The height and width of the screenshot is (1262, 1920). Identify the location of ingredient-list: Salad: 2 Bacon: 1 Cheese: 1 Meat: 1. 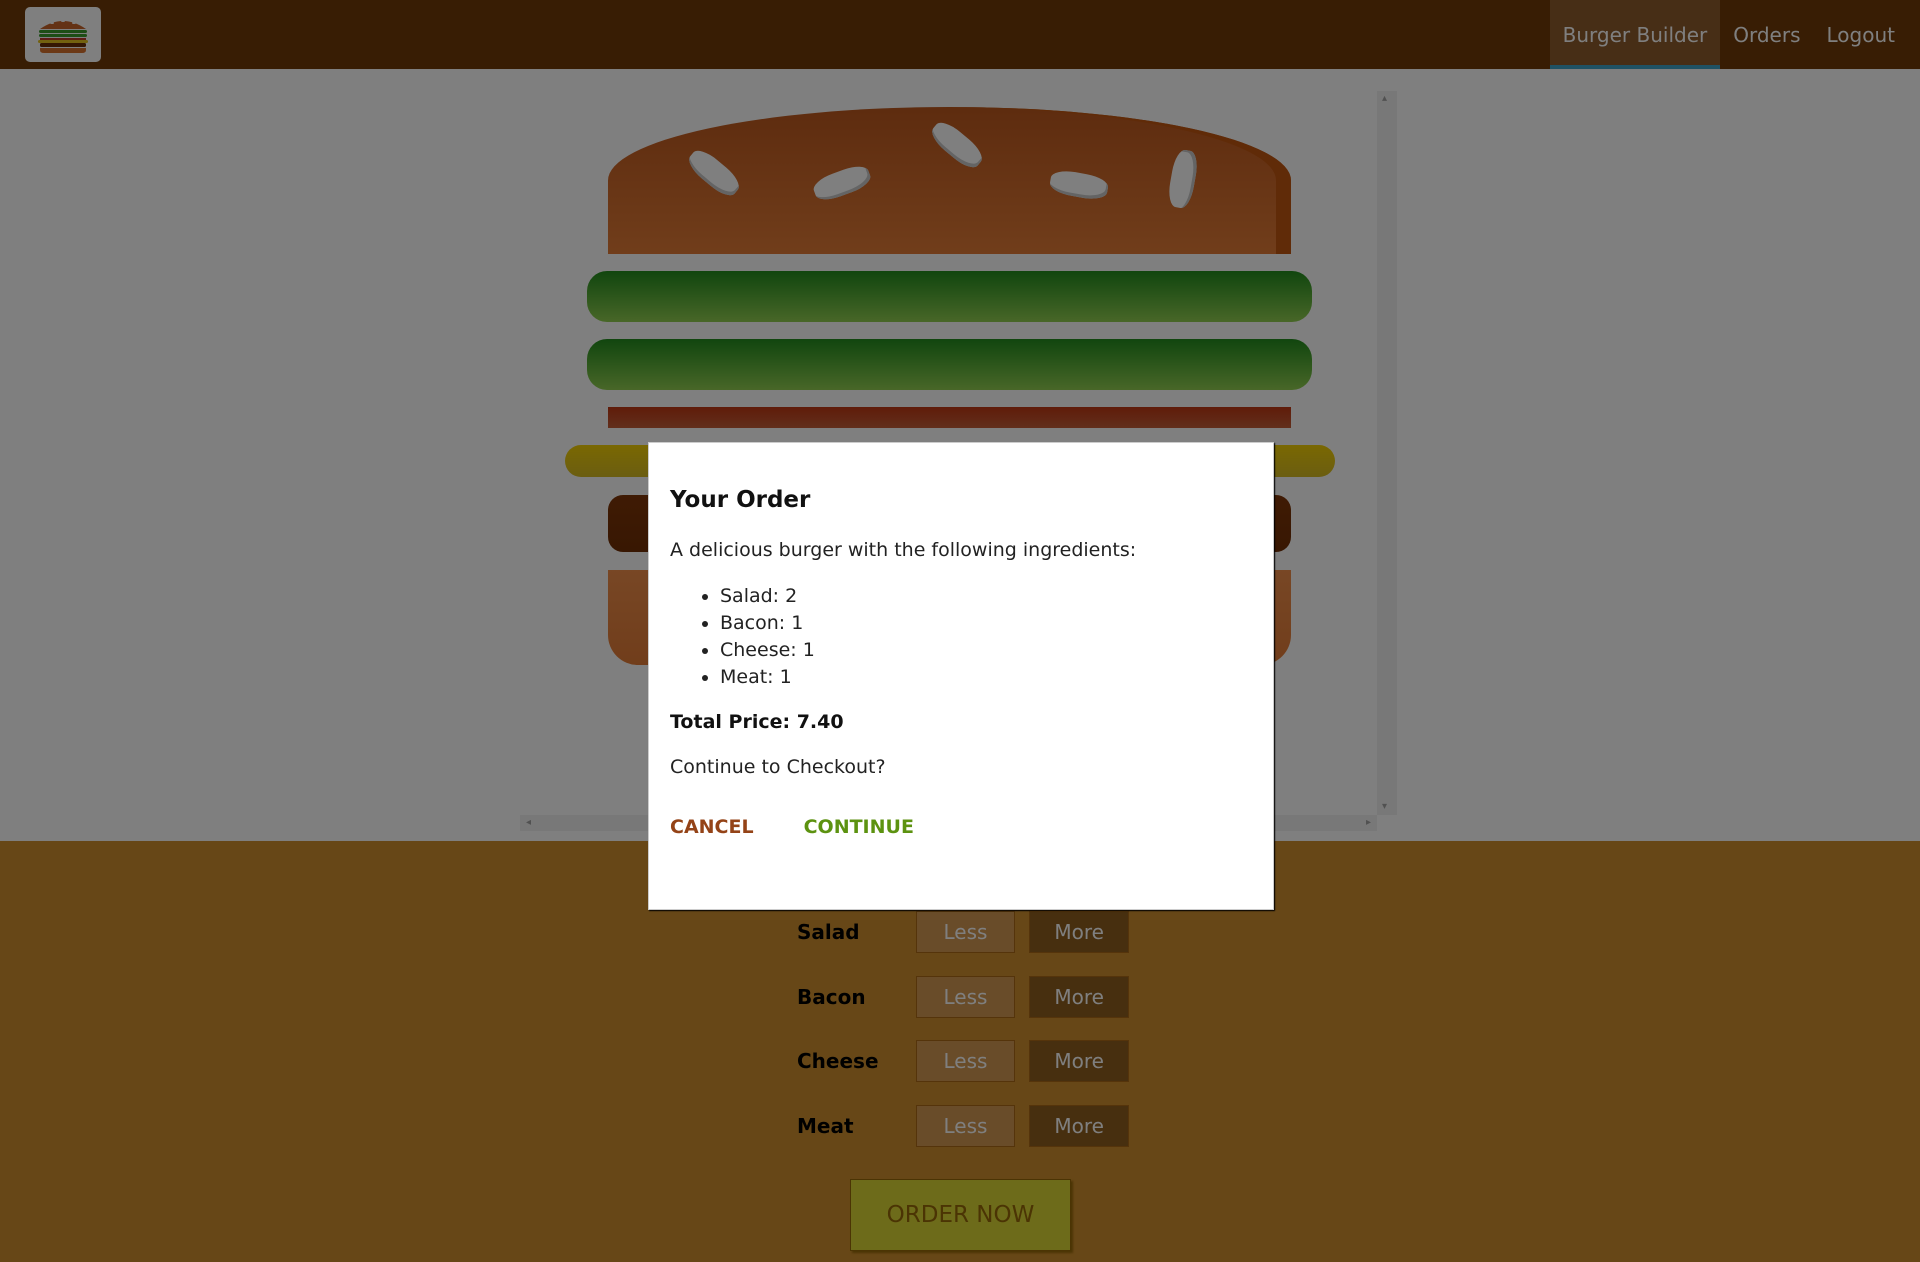
(961, 637).